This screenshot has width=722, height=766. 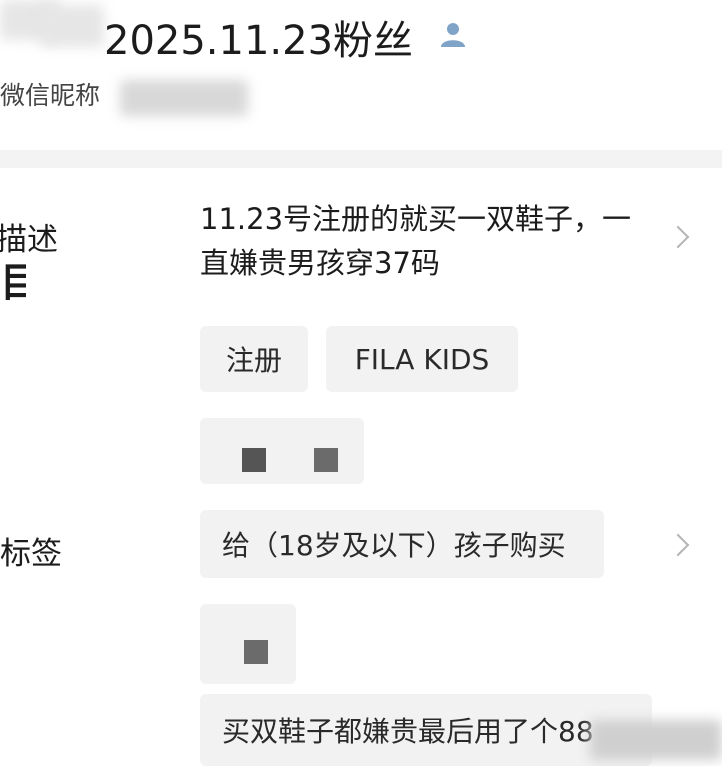 I want to click on blurred-note-end, so click(x=656, y=740).